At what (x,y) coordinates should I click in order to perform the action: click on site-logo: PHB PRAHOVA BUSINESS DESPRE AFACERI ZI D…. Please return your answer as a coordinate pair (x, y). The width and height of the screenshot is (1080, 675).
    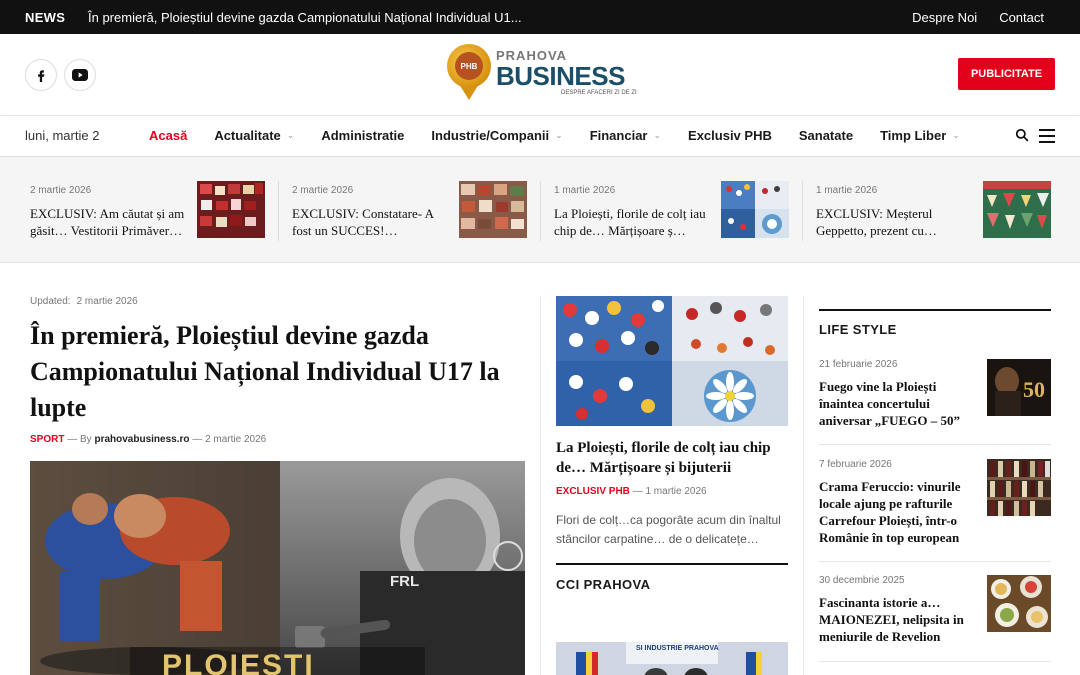
    Looking at the image, I should click on (540, 74).